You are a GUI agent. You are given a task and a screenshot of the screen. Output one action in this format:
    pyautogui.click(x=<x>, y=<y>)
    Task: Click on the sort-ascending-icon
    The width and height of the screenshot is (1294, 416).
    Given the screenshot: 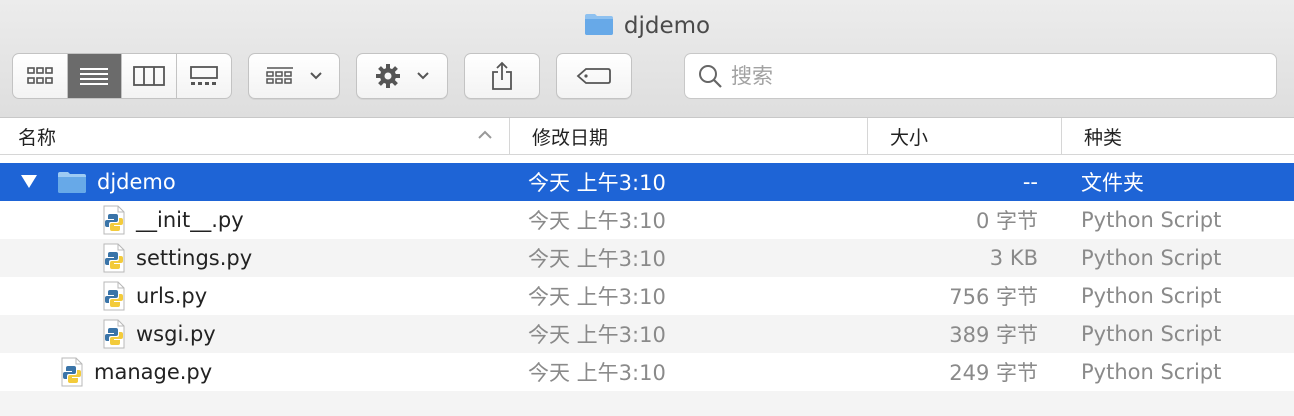 What is the action you would take?
    pyautogui.click(x=485, y=134)
    